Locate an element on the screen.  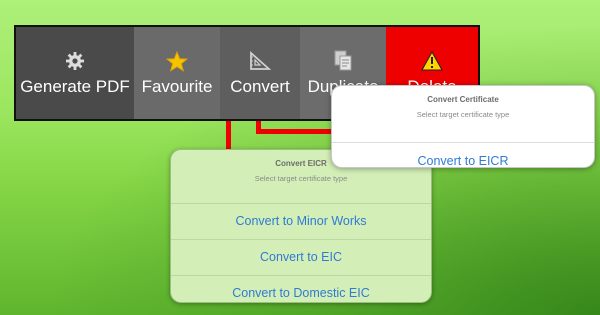
set-square-icon is located at coordinates (260, 61).